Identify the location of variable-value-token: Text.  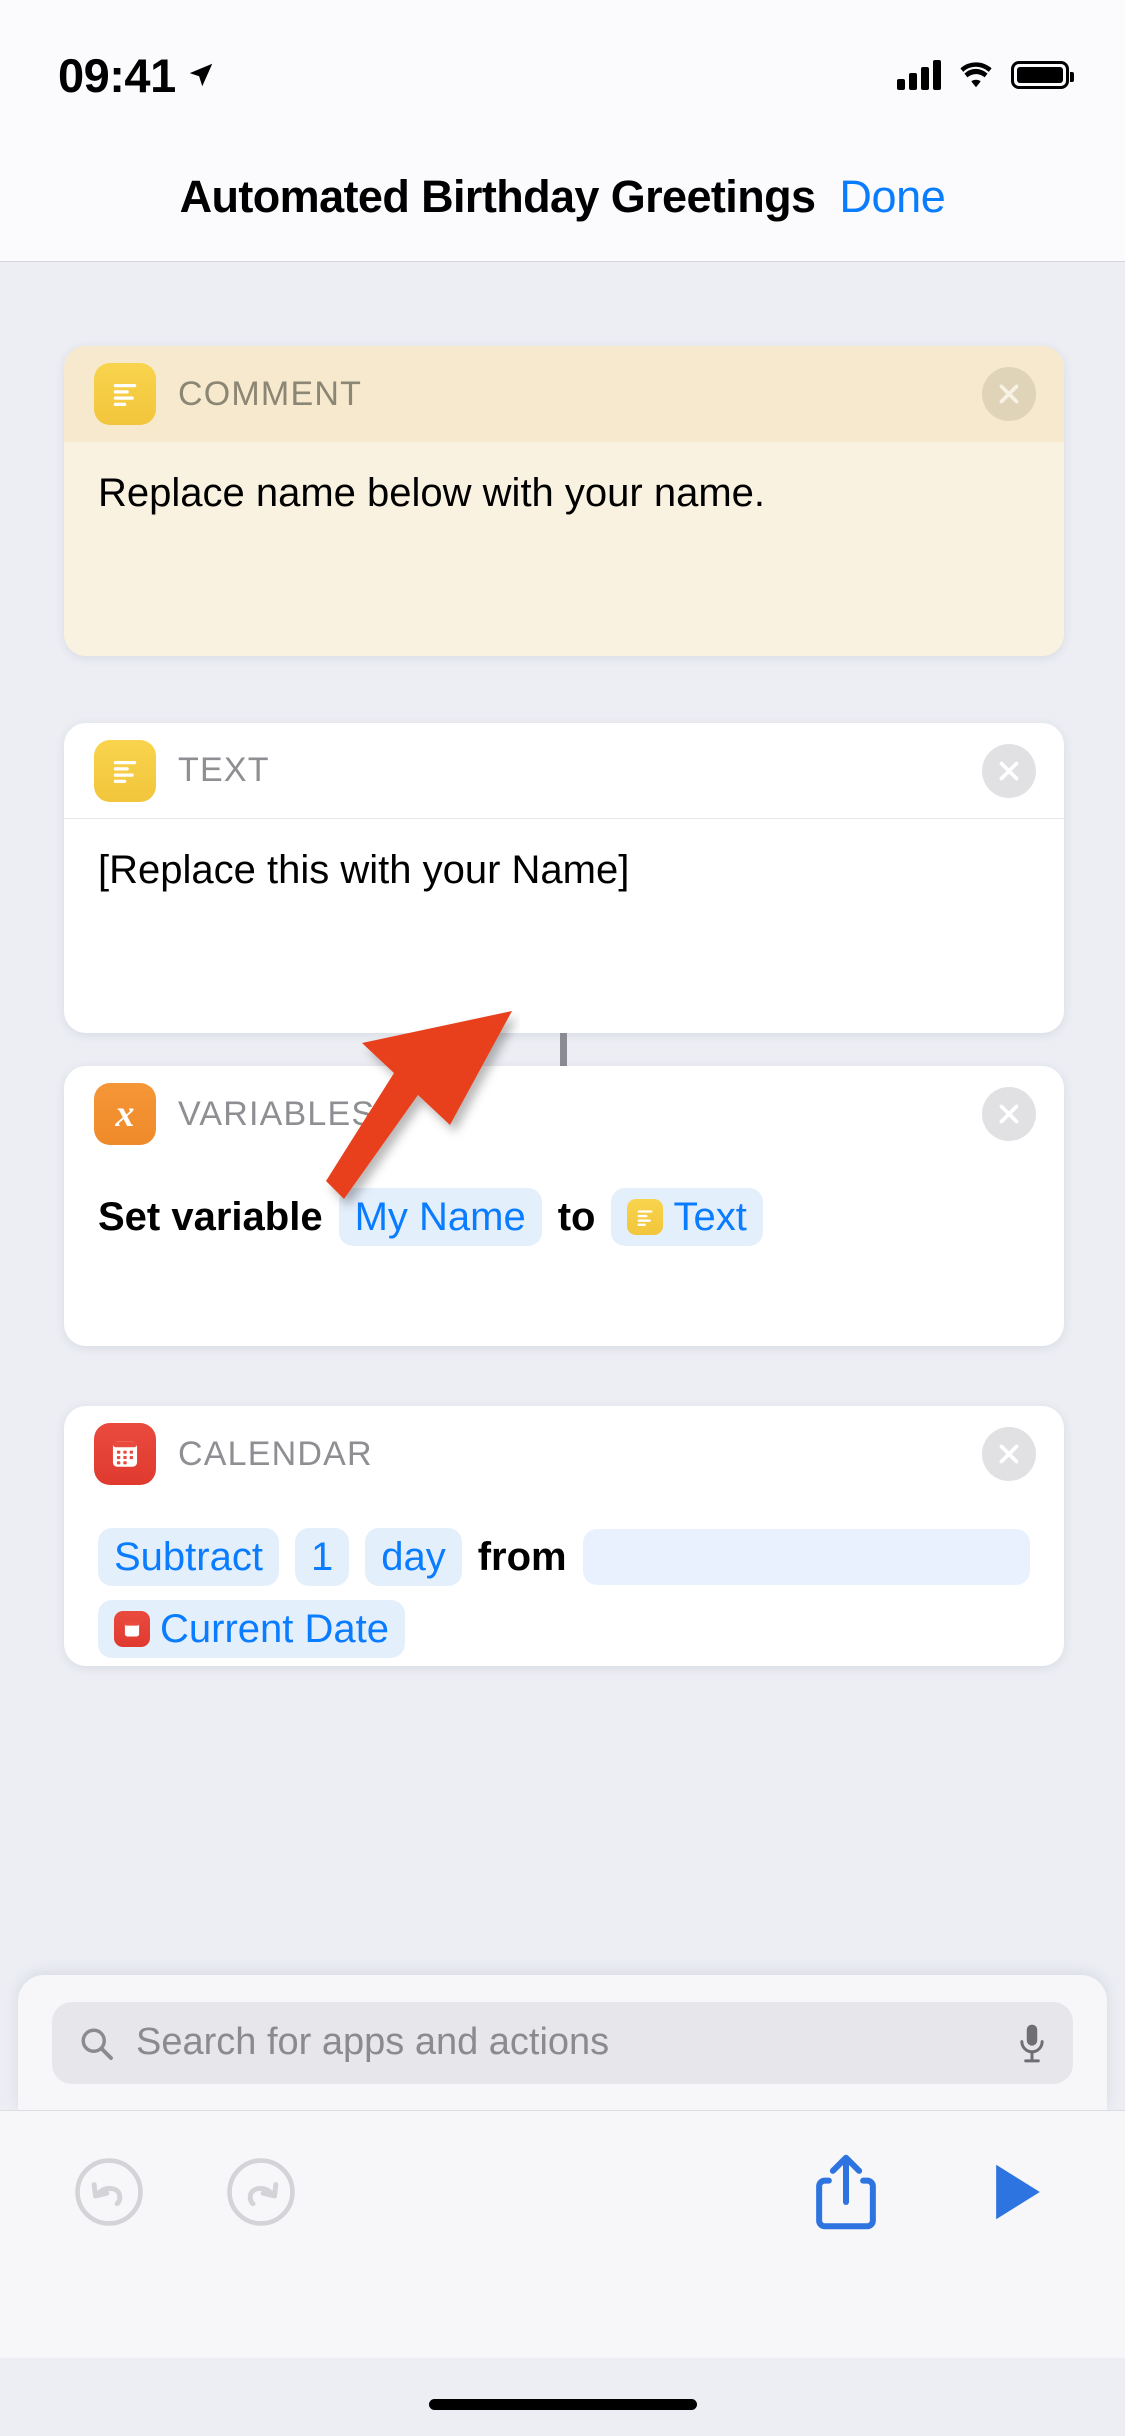
(687, 1217).